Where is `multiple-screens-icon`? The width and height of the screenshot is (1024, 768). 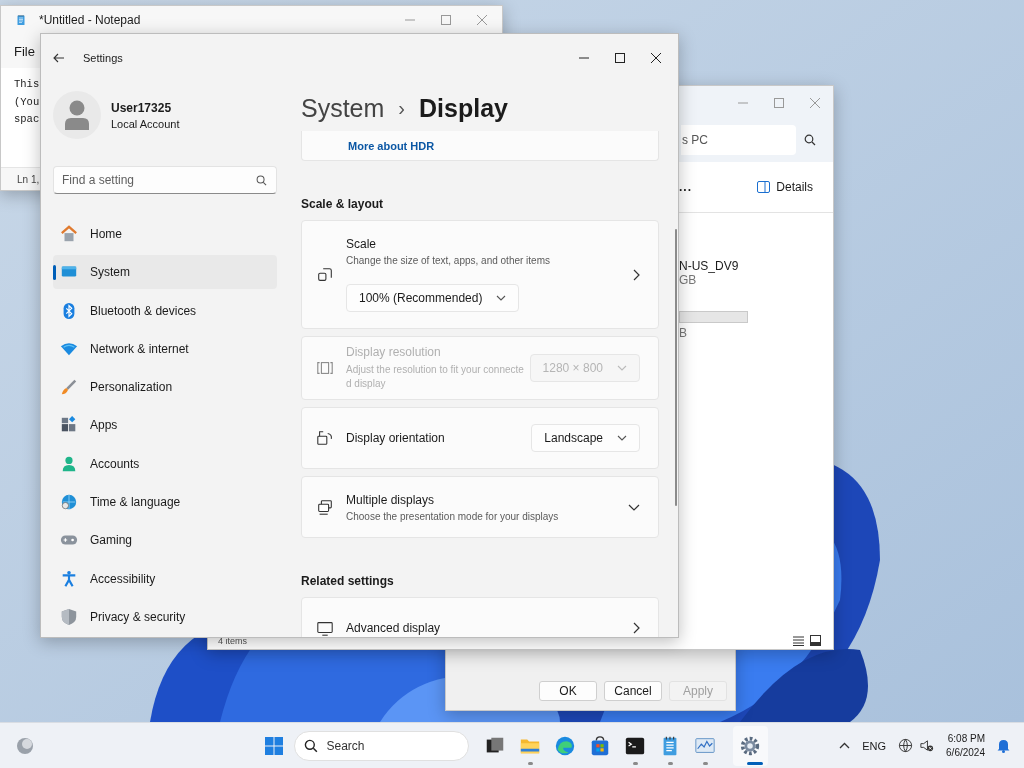 multiple-screens-icon is located at coordinates (325, 507).